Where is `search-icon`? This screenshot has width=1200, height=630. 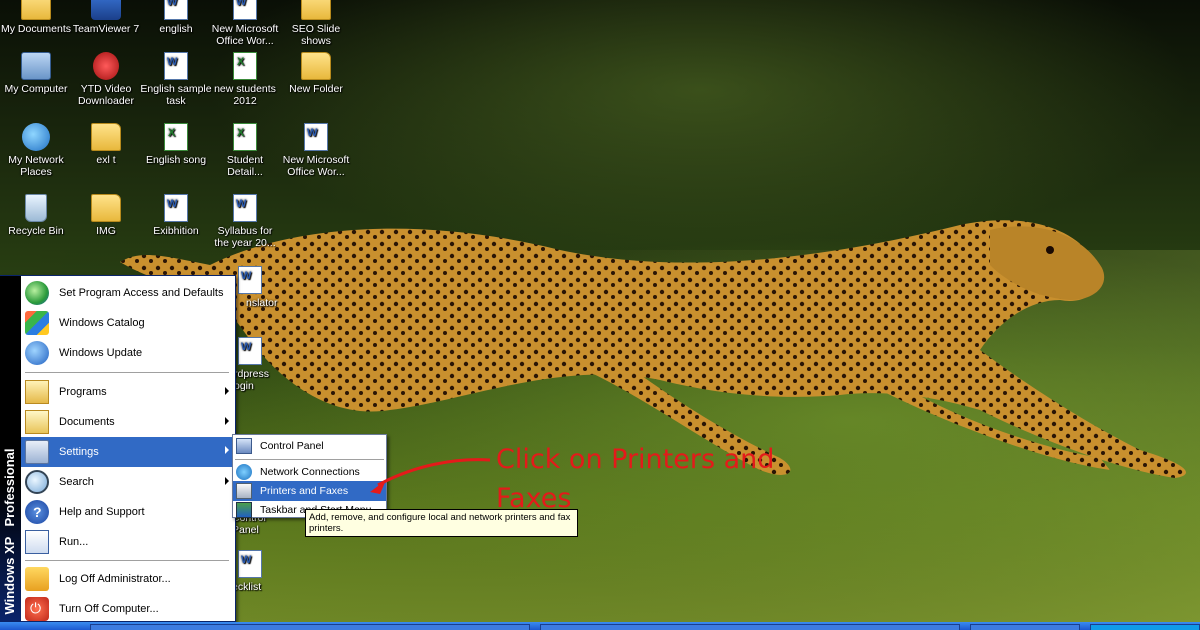 search-icon is located at coordinates (37, 482).